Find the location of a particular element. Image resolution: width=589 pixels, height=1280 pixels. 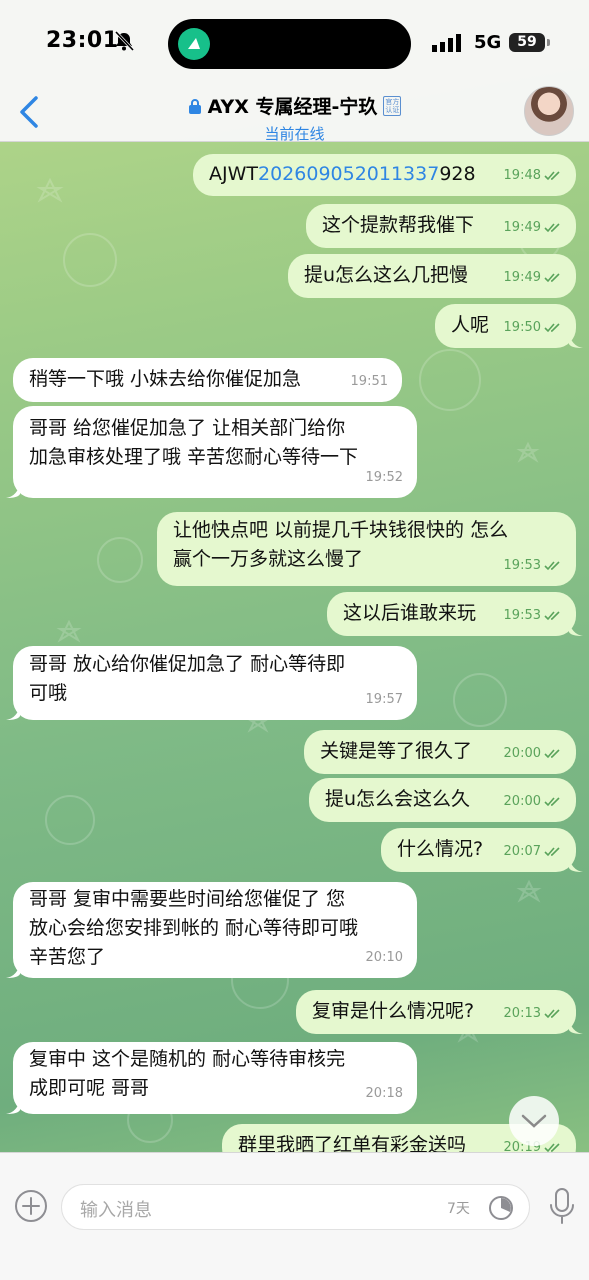

message-text: 复审是什么情况呢? is located at coordinates (393, 1011).